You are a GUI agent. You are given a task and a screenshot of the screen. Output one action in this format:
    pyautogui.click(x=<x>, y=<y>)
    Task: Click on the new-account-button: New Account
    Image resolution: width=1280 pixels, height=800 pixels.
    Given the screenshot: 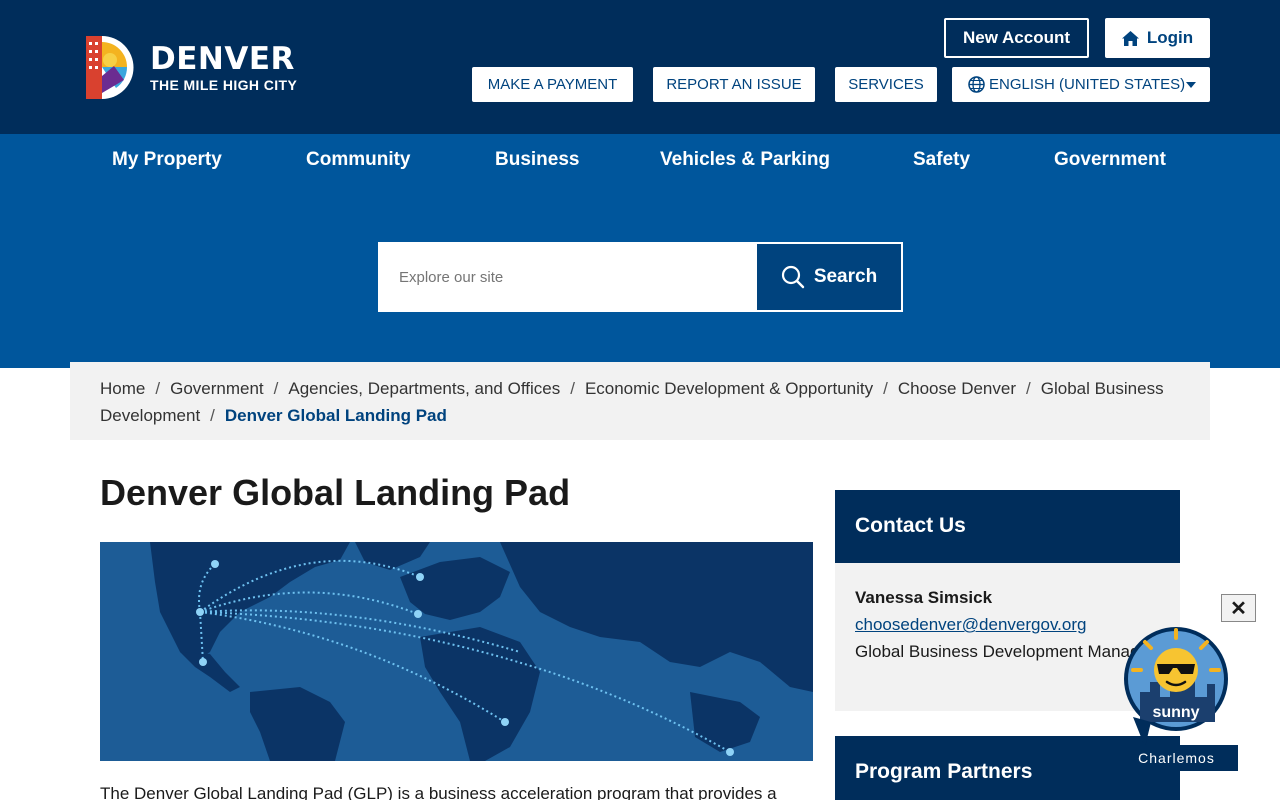 What is the action you would take?
    pyautogui.click(x=1016, y=38)
    